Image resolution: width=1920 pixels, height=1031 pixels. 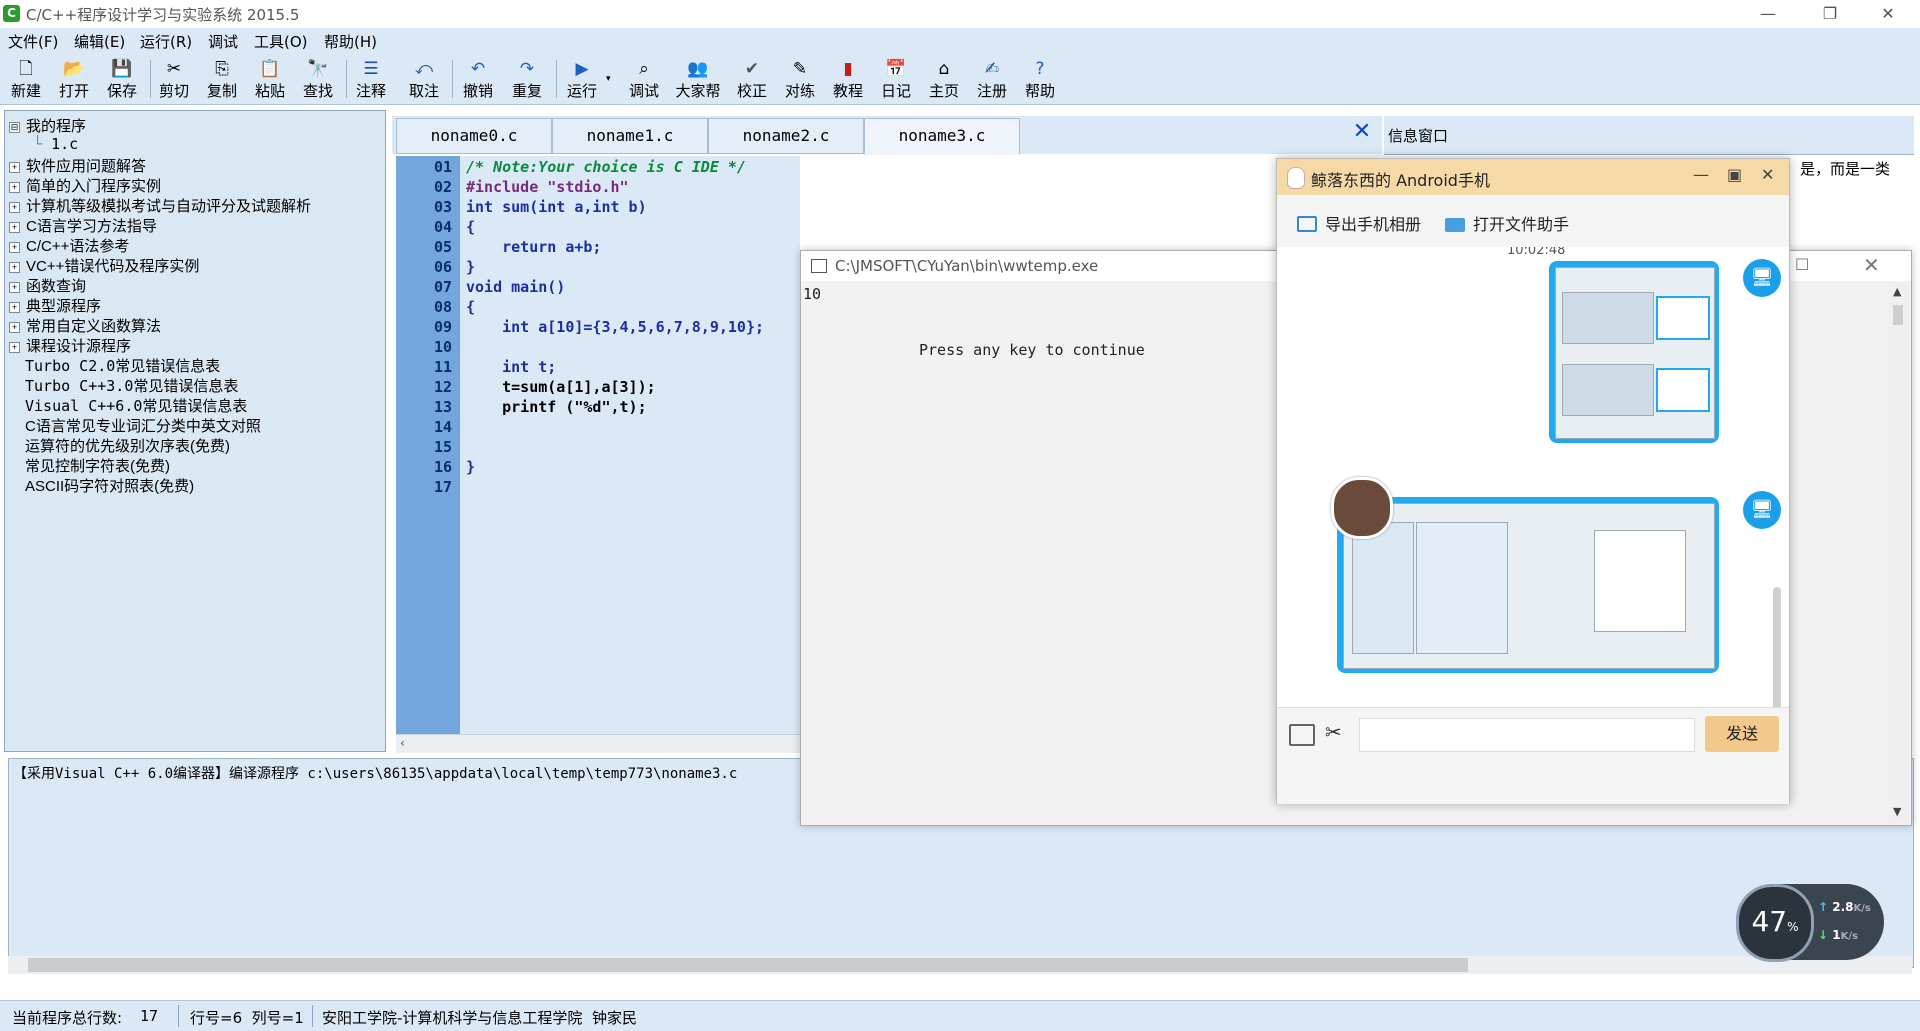 What do you see at coordinates (174, 79) in the screenshot?
I see `cut-button: ✂ 剪切` at bounding box center [174, 79].